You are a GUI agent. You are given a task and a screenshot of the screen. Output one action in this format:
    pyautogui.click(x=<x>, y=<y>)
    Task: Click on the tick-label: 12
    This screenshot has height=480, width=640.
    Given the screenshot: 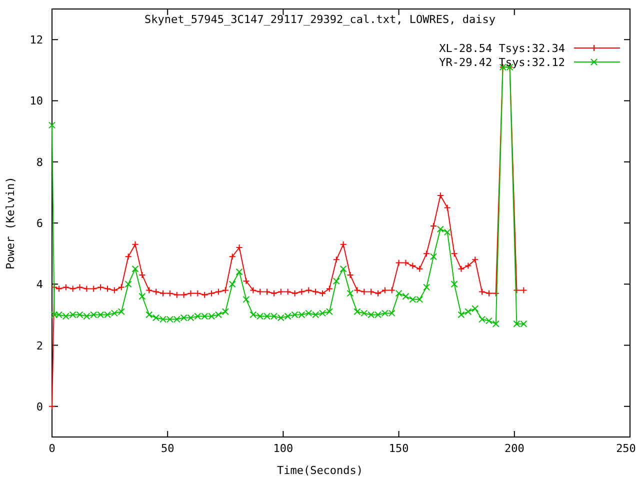 What is the action you would take?
    pyautogui.click(x=36, y=40)
    